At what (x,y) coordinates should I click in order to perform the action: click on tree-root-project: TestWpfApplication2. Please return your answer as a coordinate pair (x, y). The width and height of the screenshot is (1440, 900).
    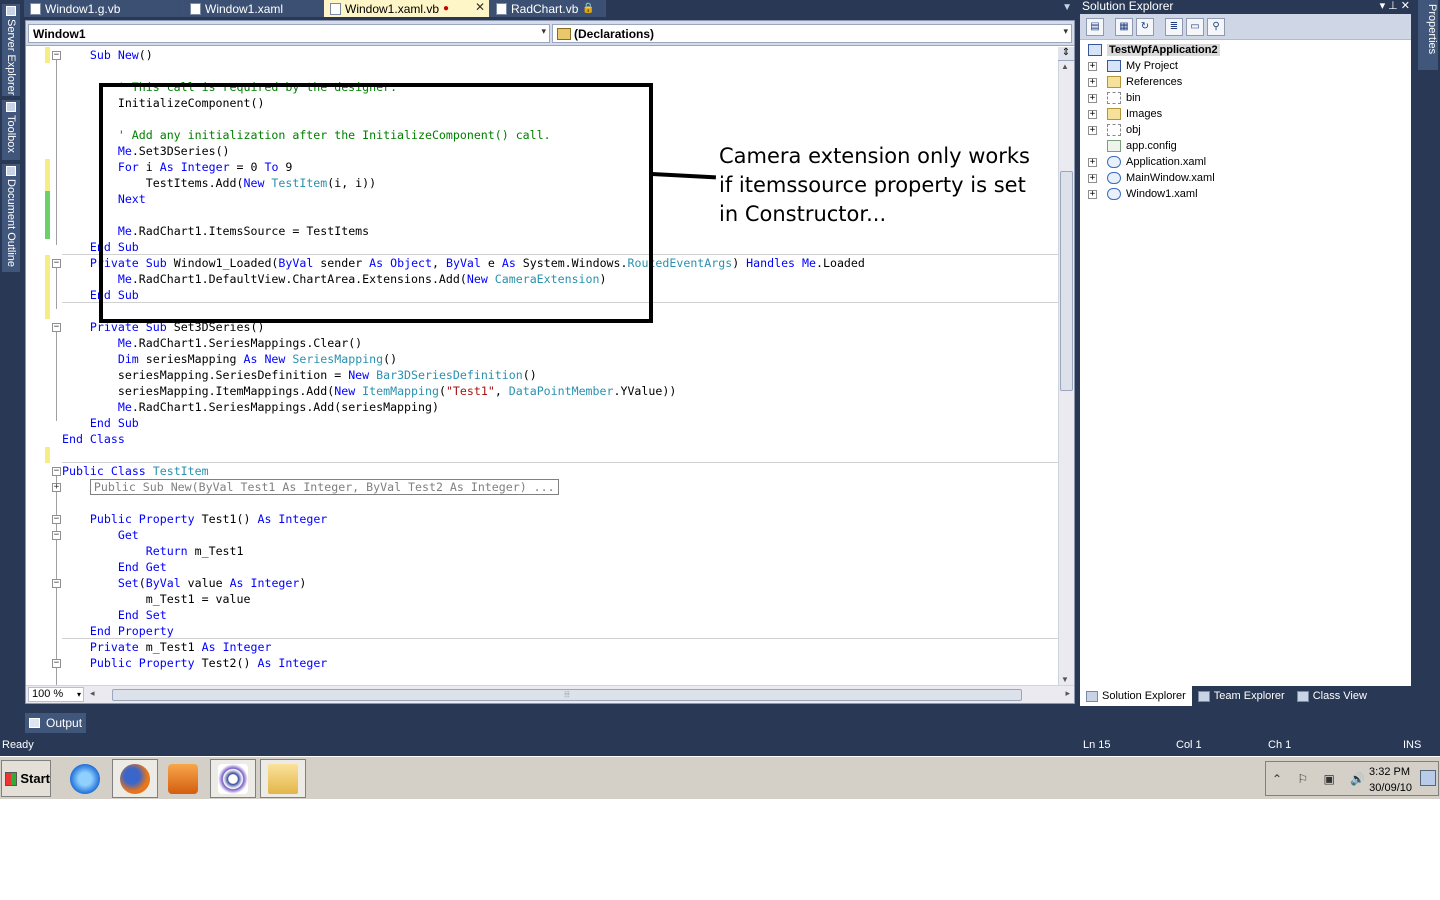
    Looking at the image, I should click on (1154, 50).